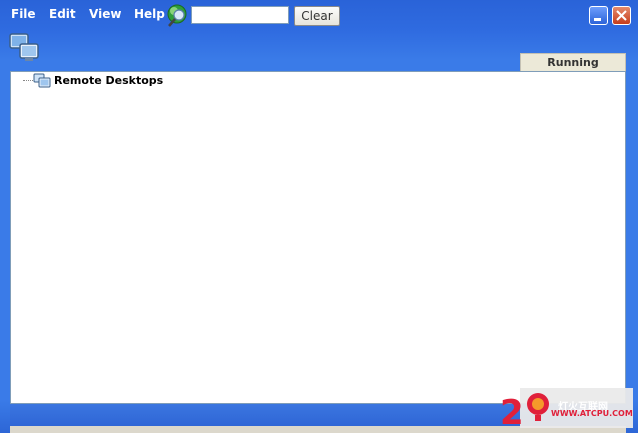 The image size is (638, 433). Describe the element at coordinates (23, 14) in the screenshot. I see `menu-file: File` at that location.